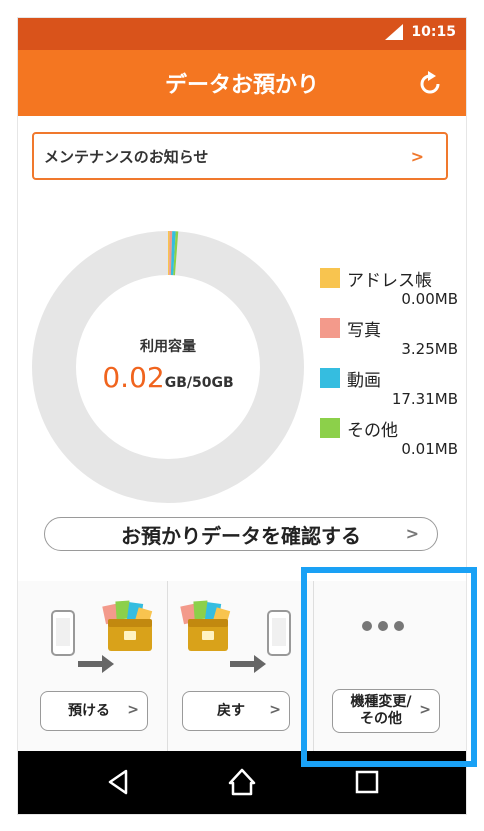 Image resolution: width=484 pixels, height=831 pixels. Describe the element at coordinates (430, 84) in the screenshot. I see `refresh-icon` at that location.